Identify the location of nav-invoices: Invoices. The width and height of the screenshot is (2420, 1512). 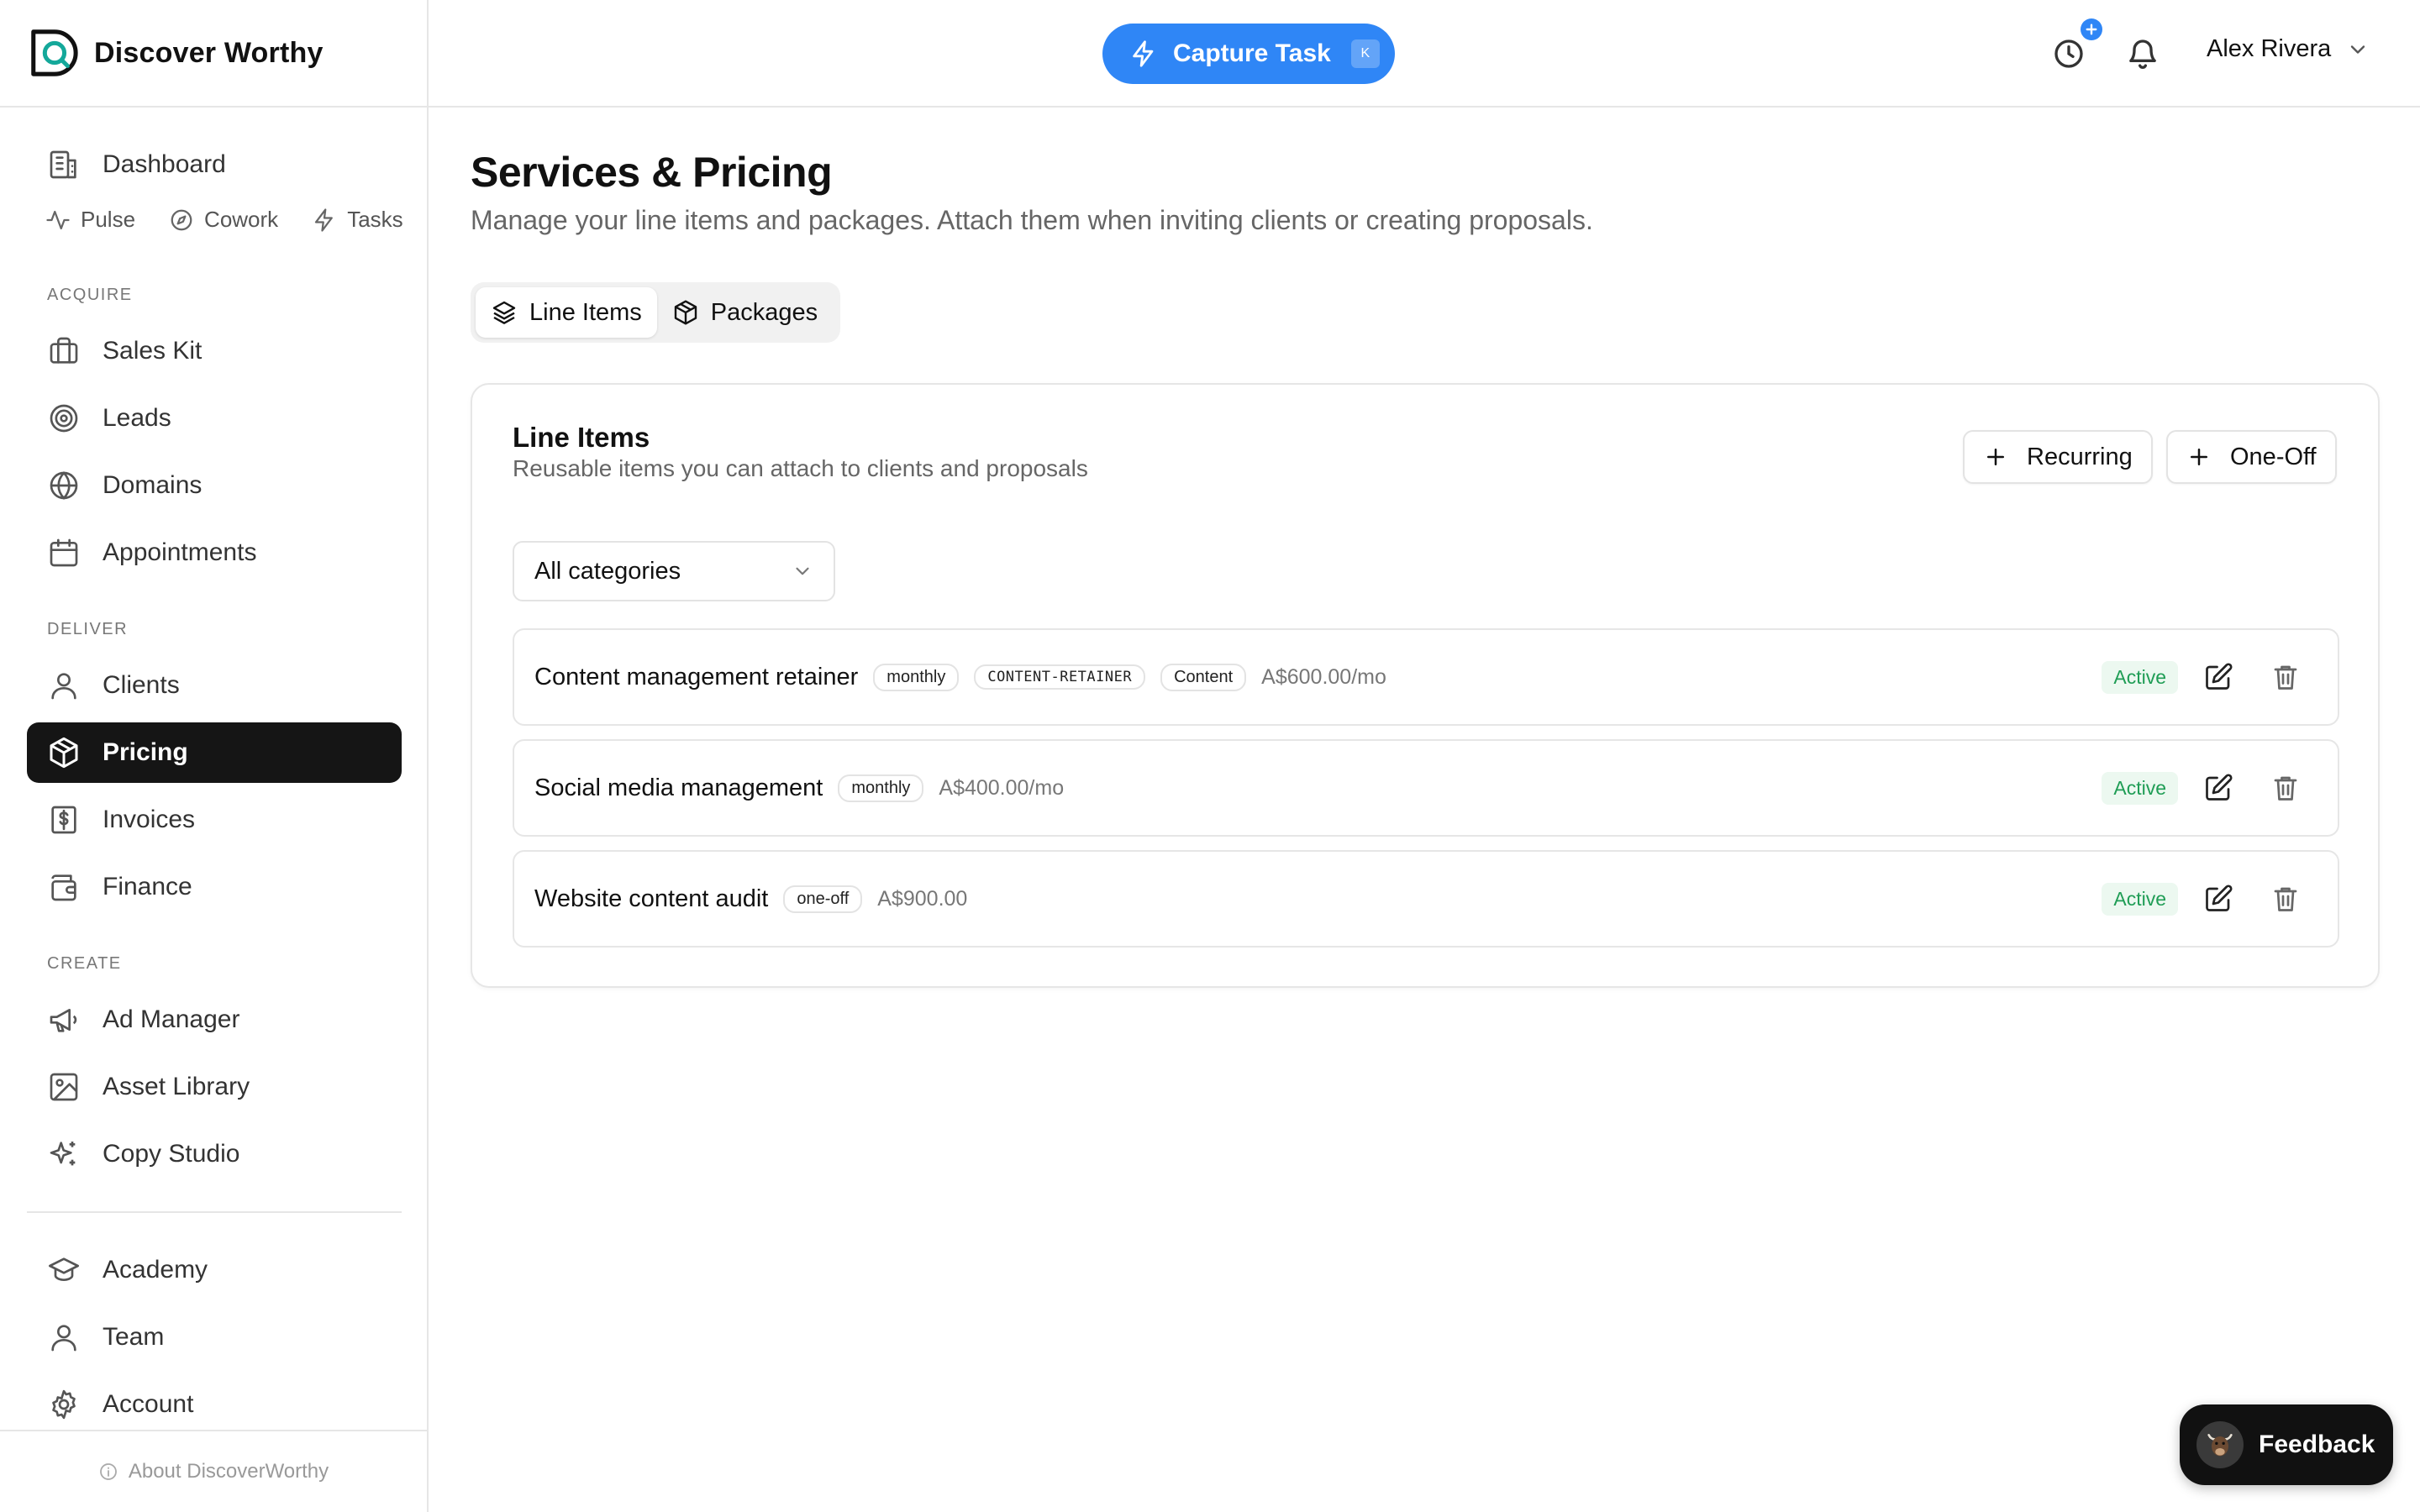
(214, 820).